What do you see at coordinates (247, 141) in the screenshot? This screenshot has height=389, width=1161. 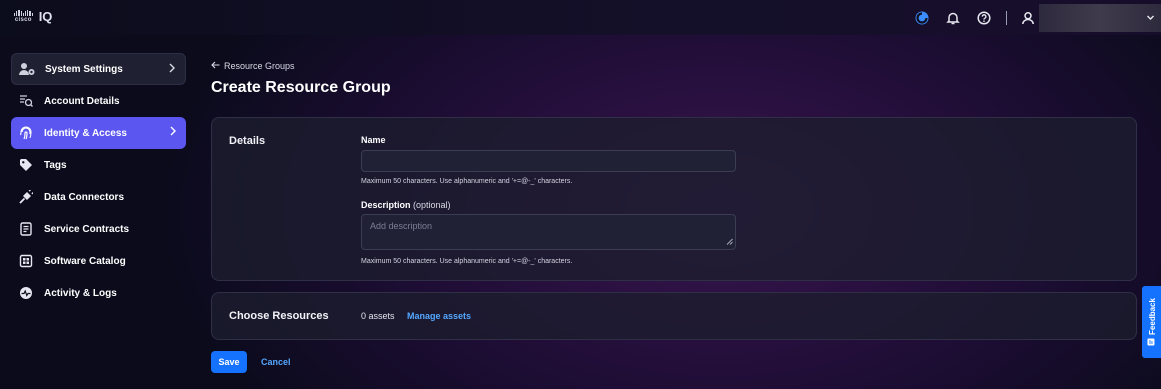 I see `details-section-label: Details` at bounding box center [247, 141].